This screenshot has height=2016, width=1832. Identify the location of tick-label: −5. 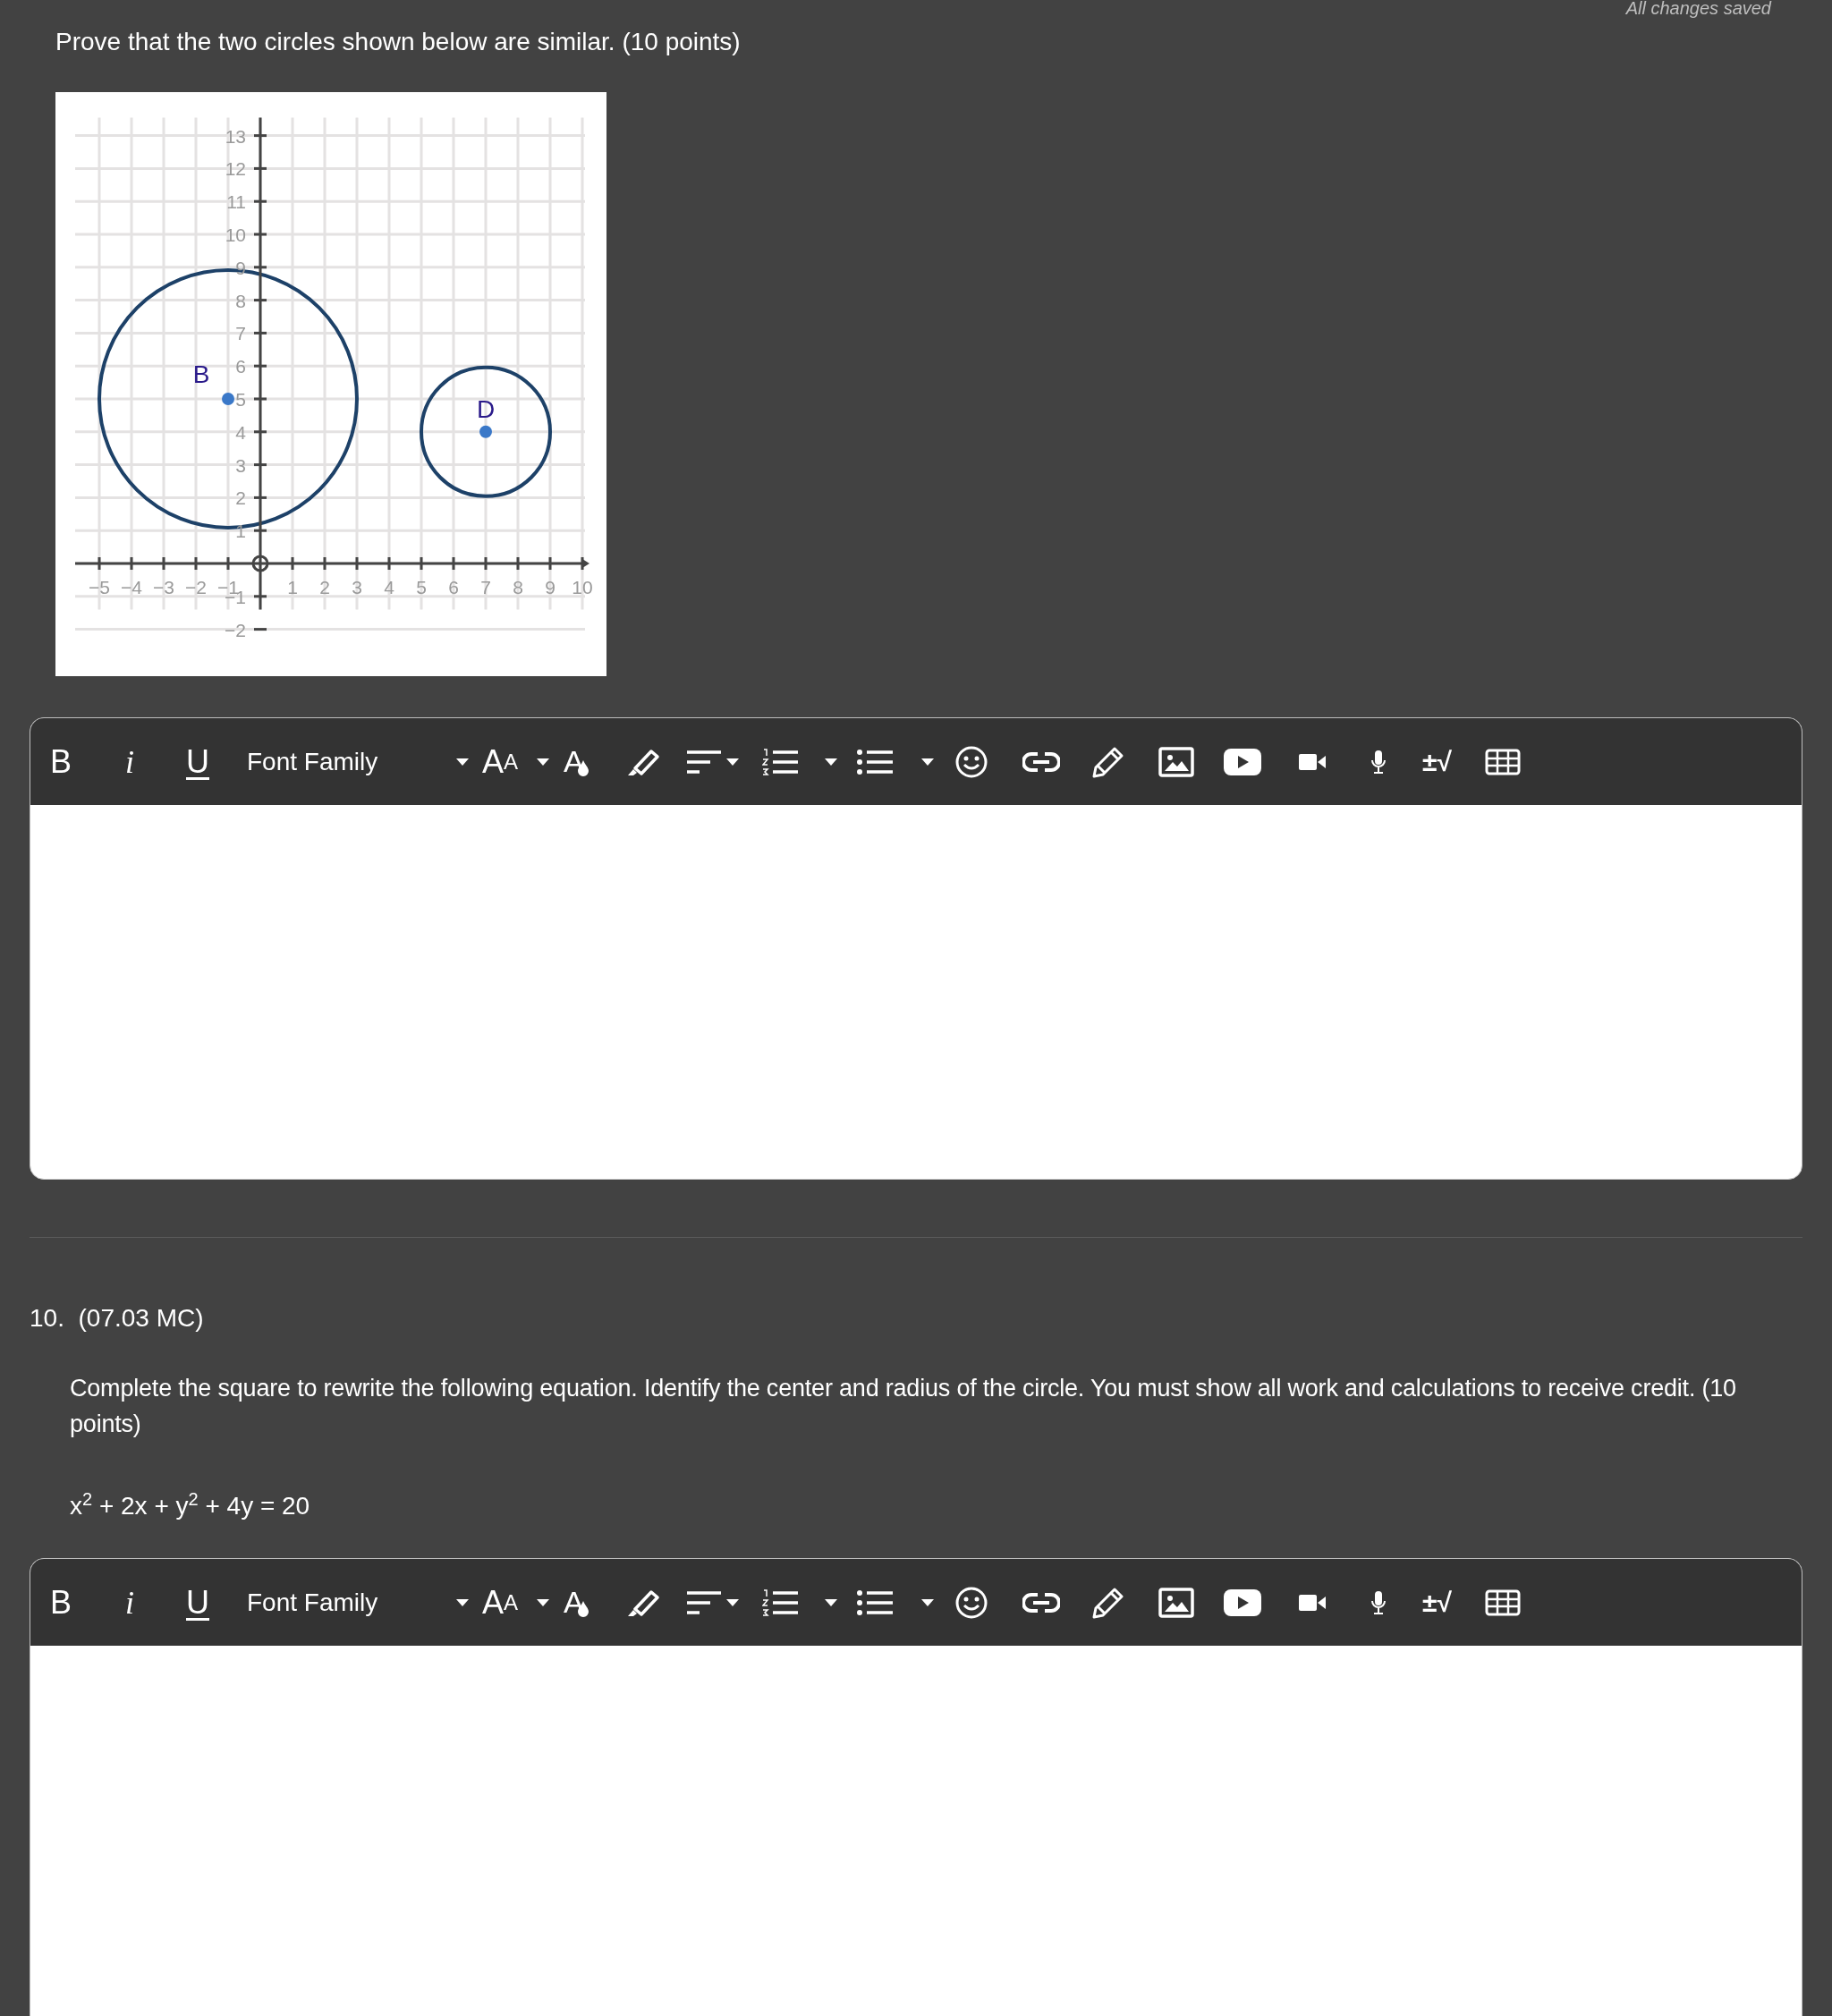
(99, 587).